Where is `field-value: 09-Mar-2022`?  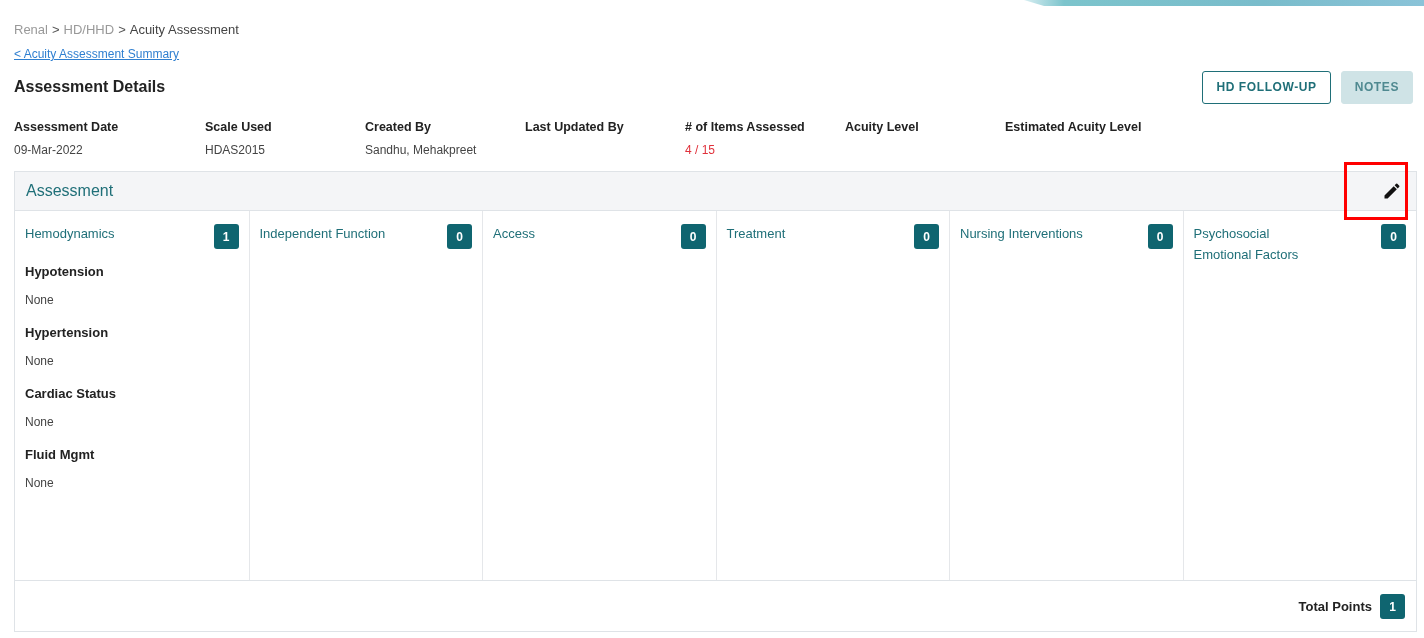 field-value: 09-Mar-2022 is located at coordinates (49, 150).